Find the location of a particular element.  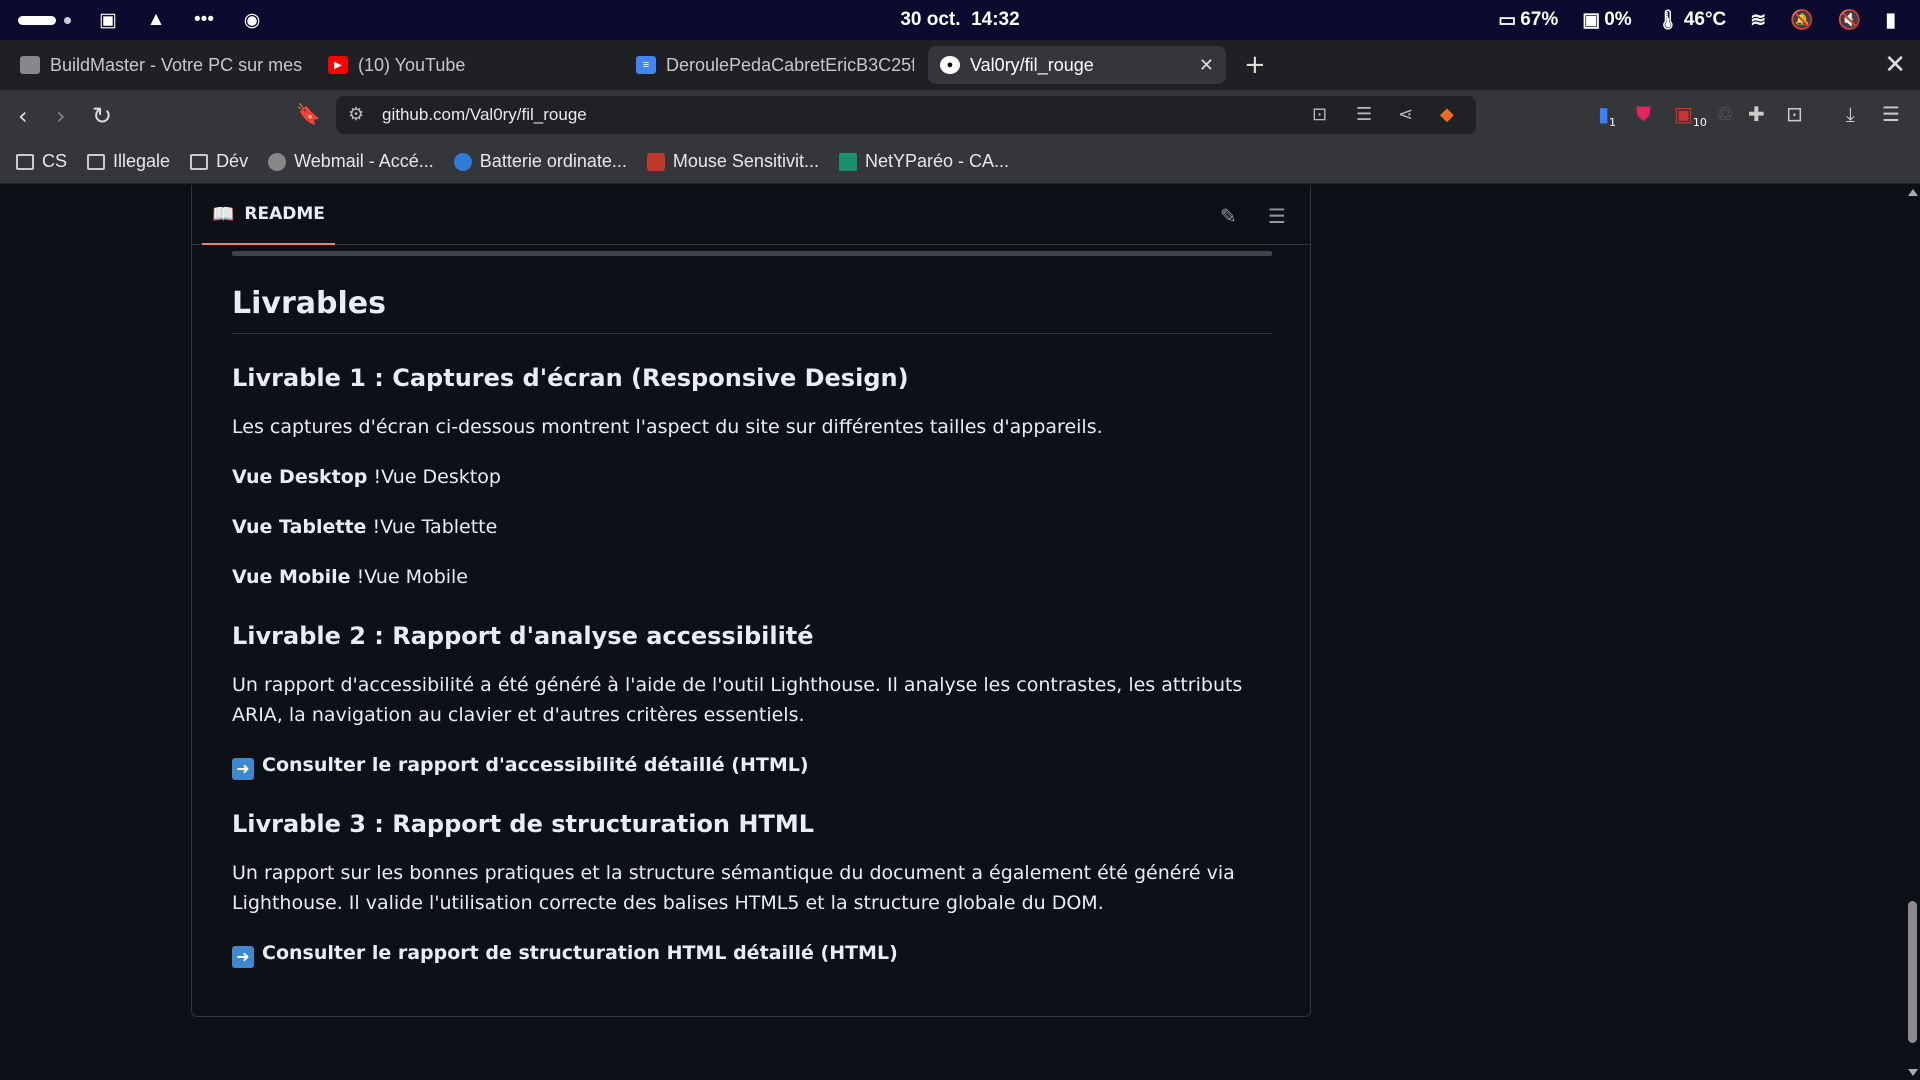

bookmark-cs: CS is located at coordinates (41, 161).